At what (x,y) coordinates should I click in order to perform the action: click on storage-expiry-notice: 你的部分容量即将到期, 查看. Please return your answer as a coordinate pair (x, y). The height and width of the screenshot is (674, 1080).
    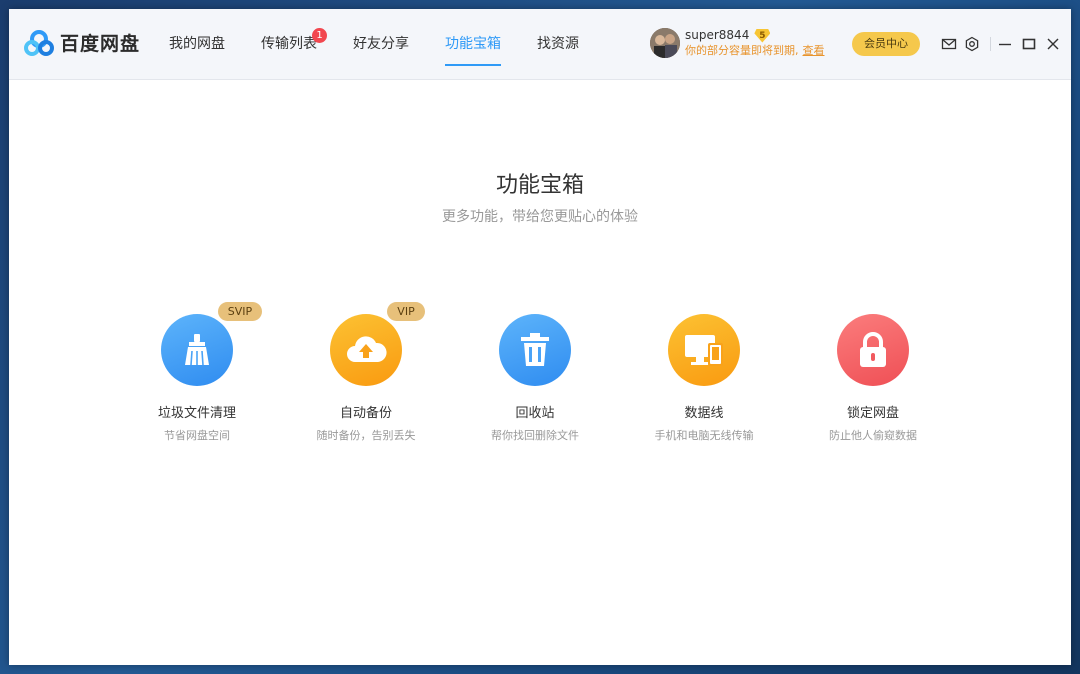
    Looking at the image, I should click on (755, 50).